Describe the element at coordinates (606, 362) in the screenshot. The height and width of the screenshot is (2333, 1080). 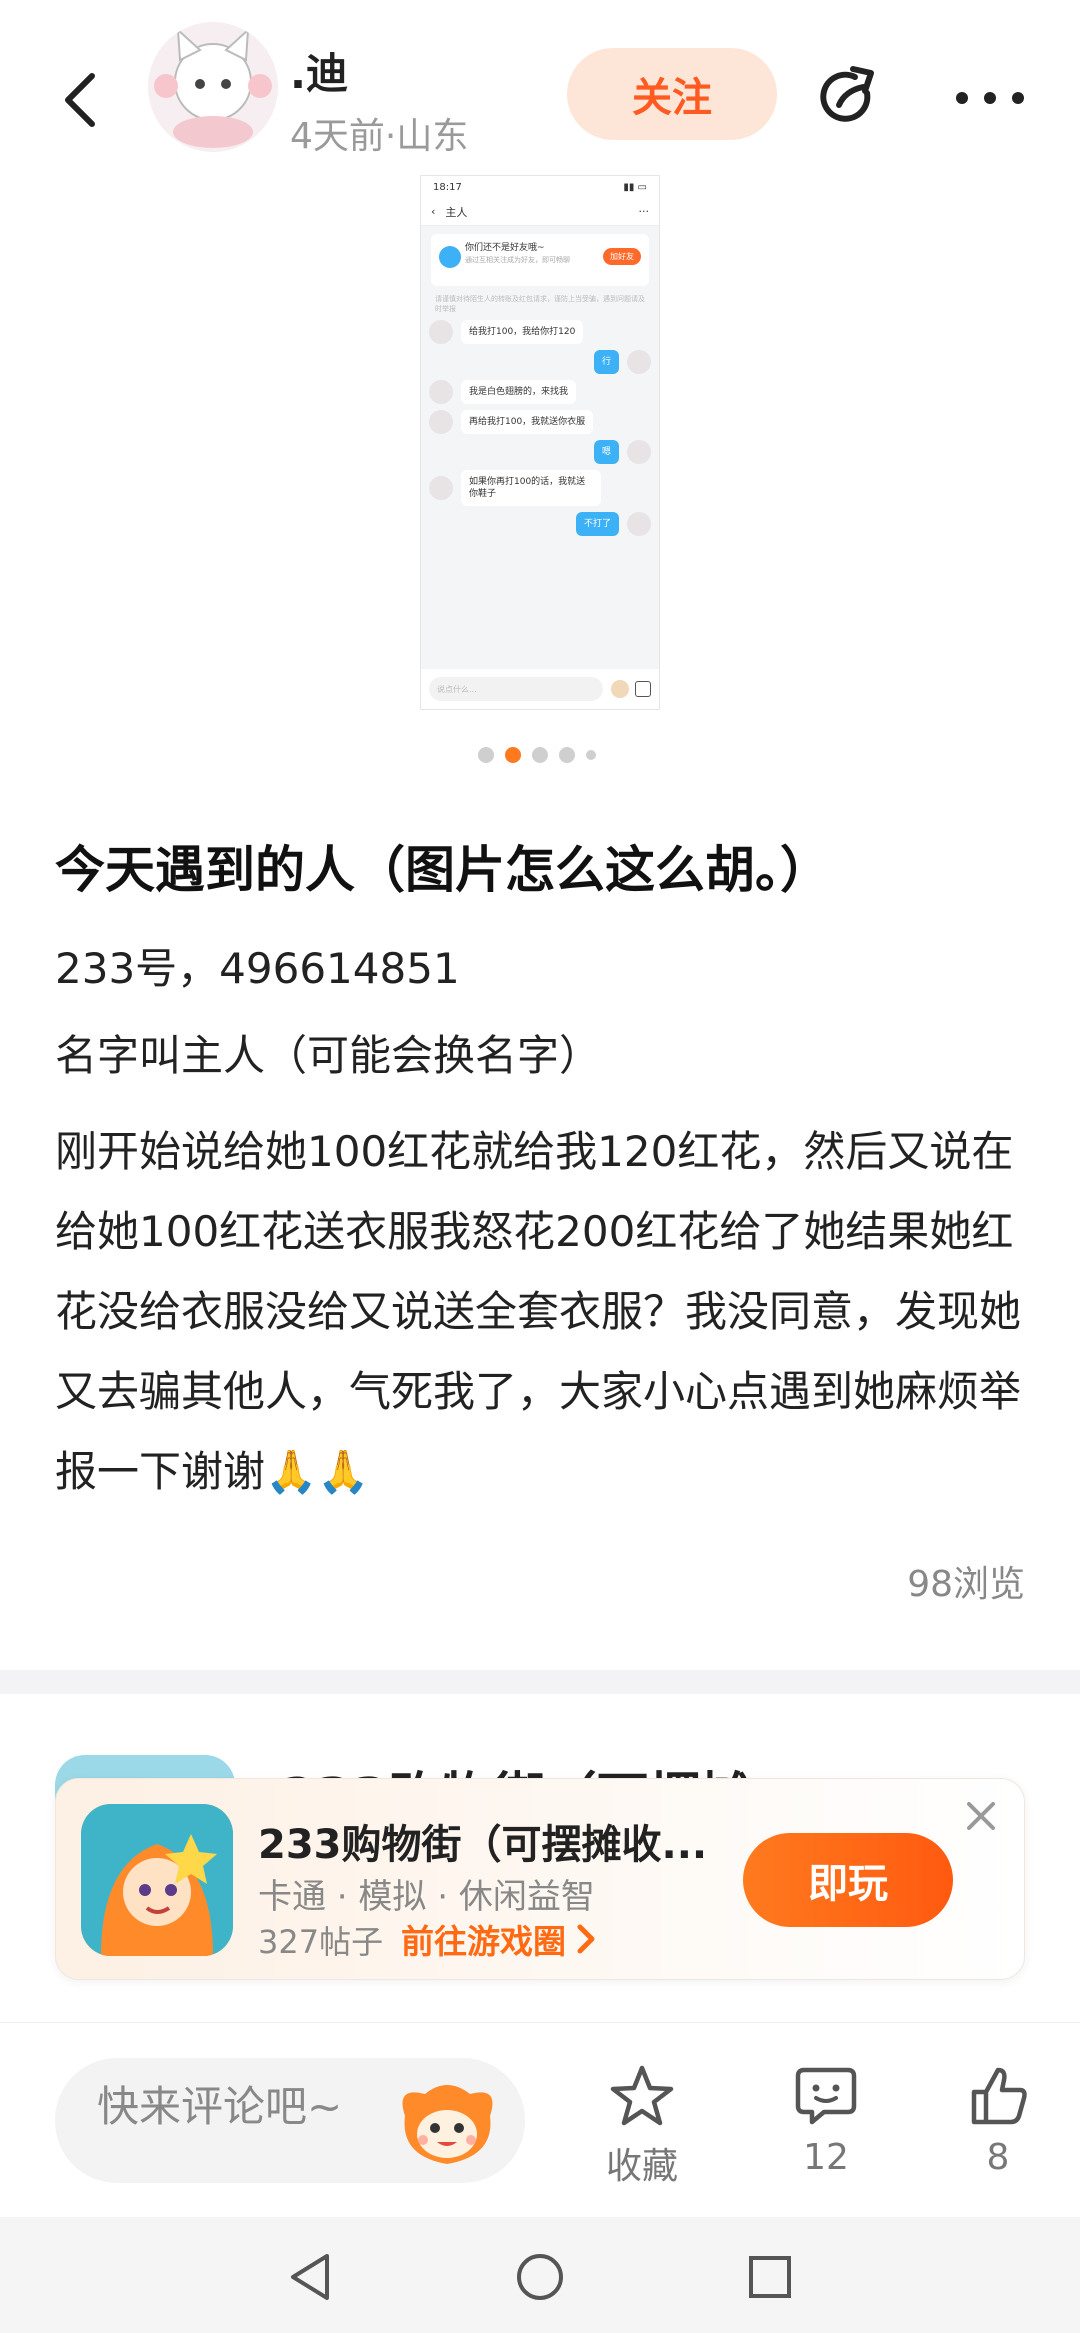
I see `image-chat-bubble: 行` at that location.